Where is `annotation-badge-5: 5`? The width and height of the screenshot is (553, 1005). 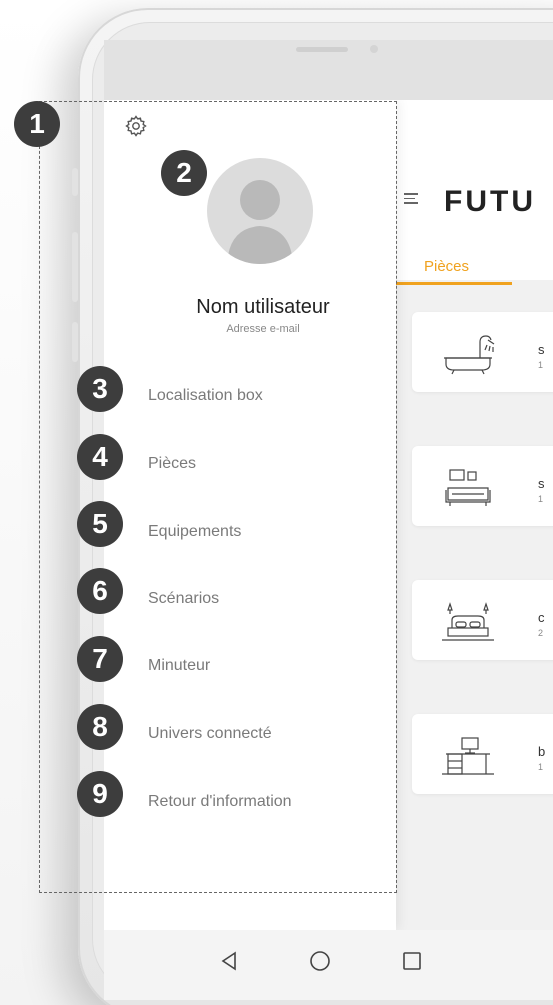
annotation-badge-5: 5 is located at coordinates (100, 524).